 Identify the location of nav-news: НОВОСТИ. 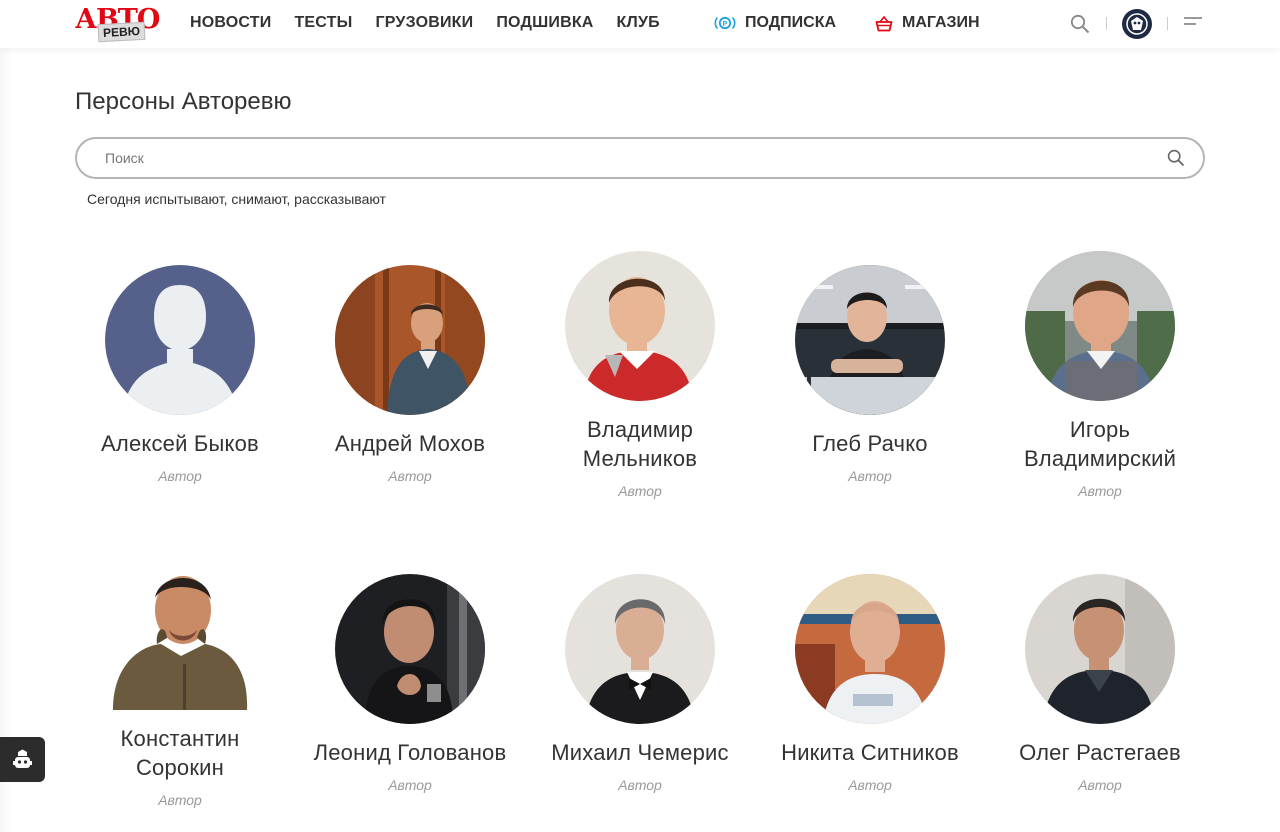
(230, 23).